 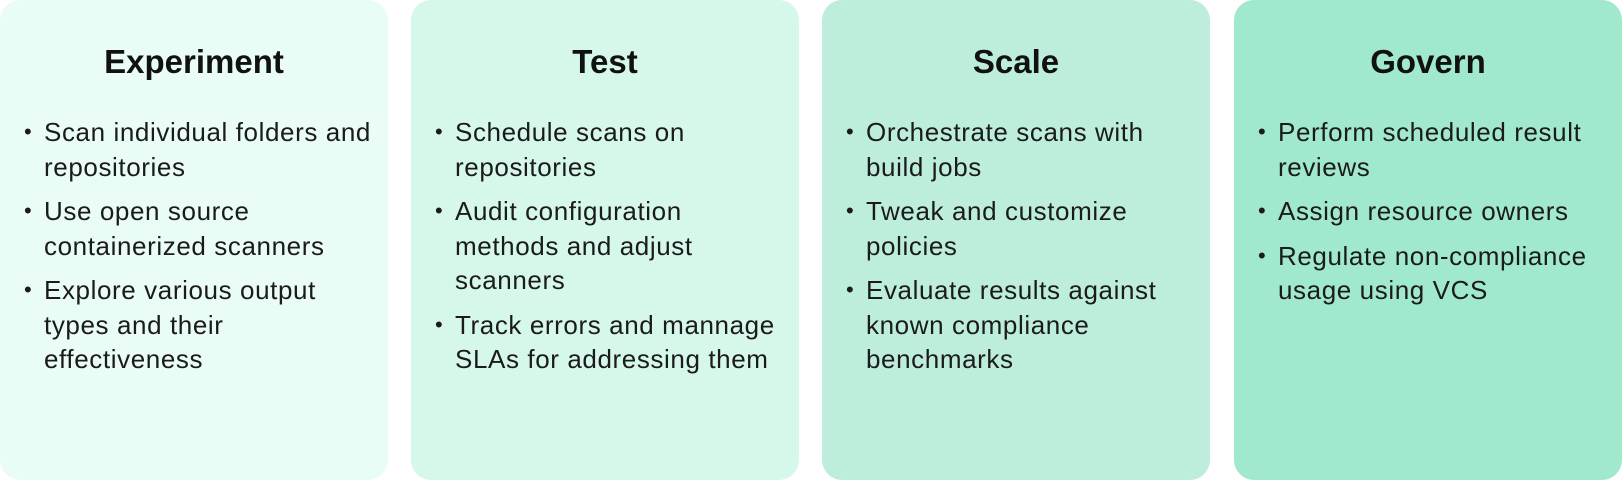 I want to click on stage-item-text: Assign resource owners, so click(x=1423, y=211).